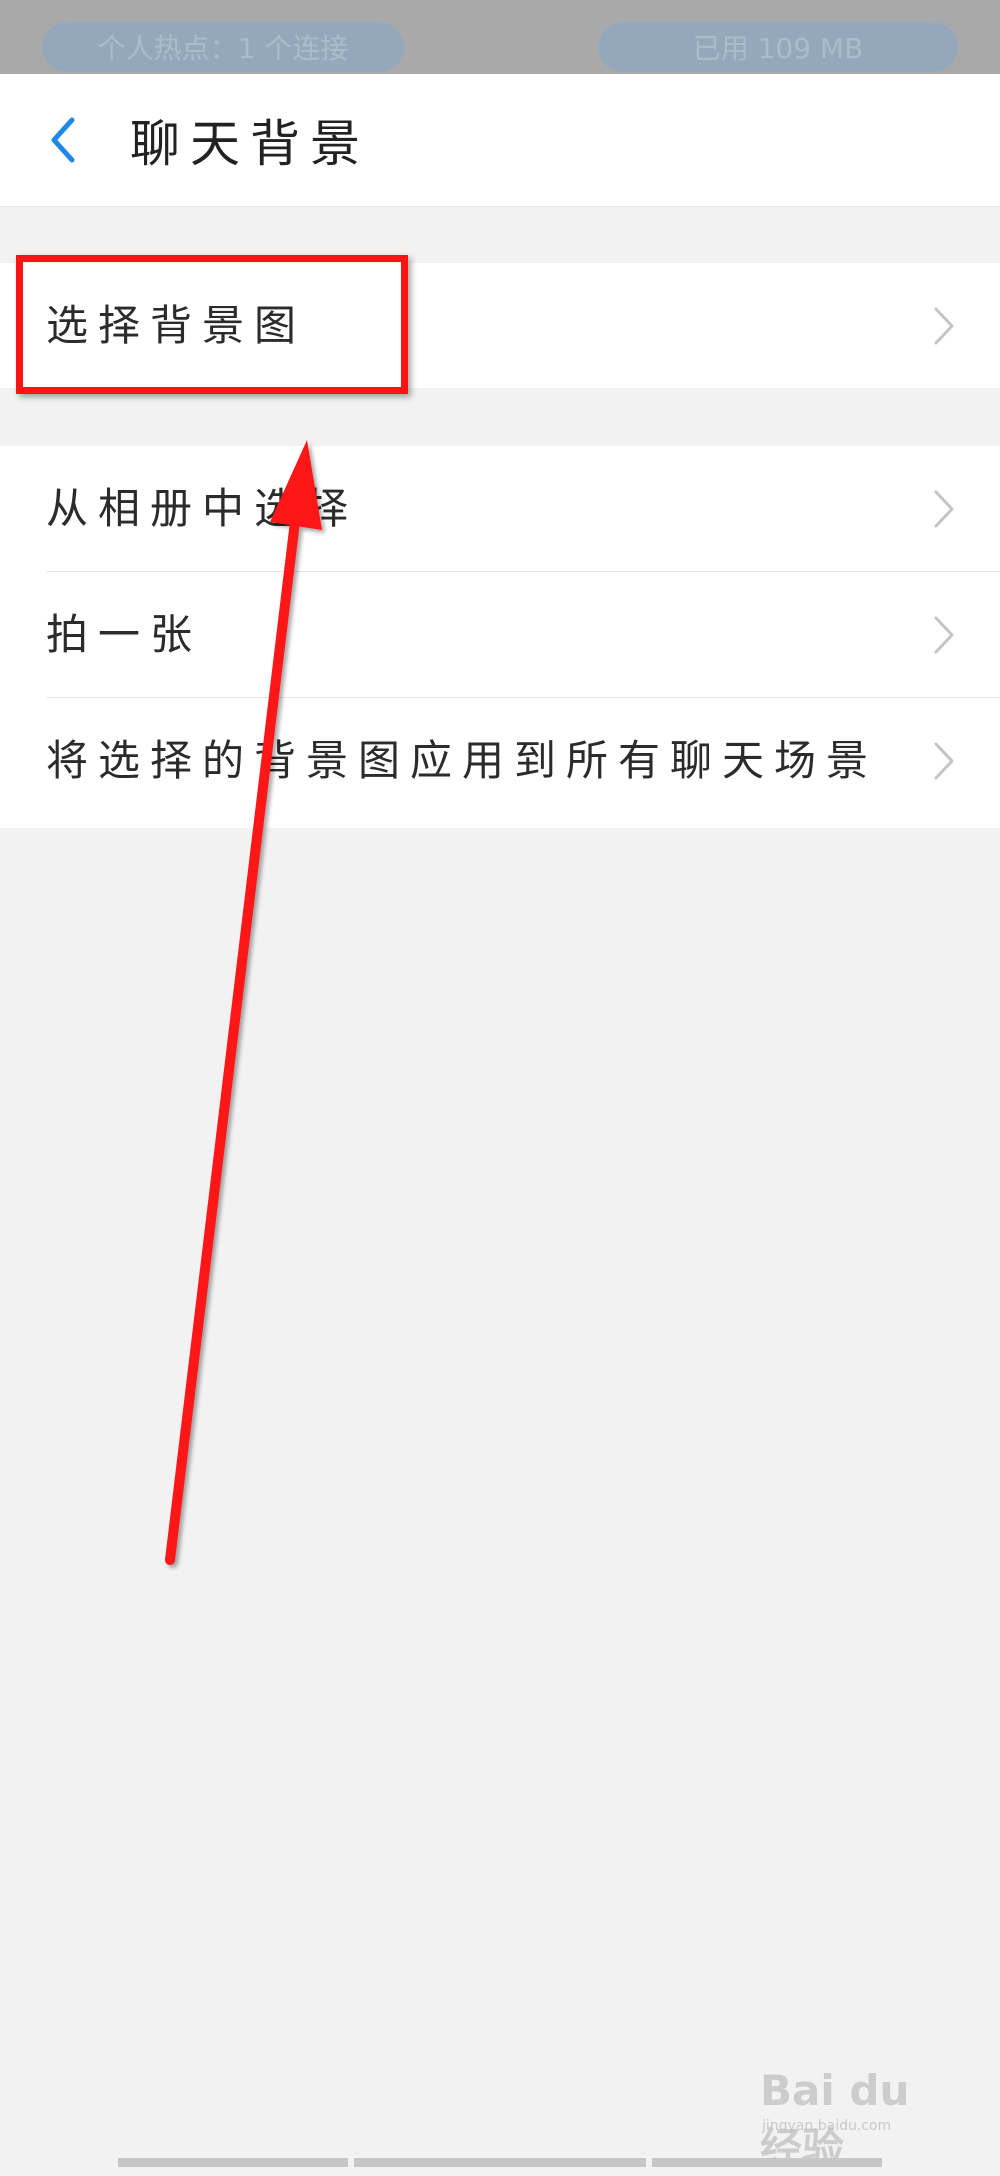 Image resolution: width=1000 pixels, height=2176 pixels. Describe the element at coordinates (124, 634) in the screenshot. I see `list-item-label: 拍一张` at that location.